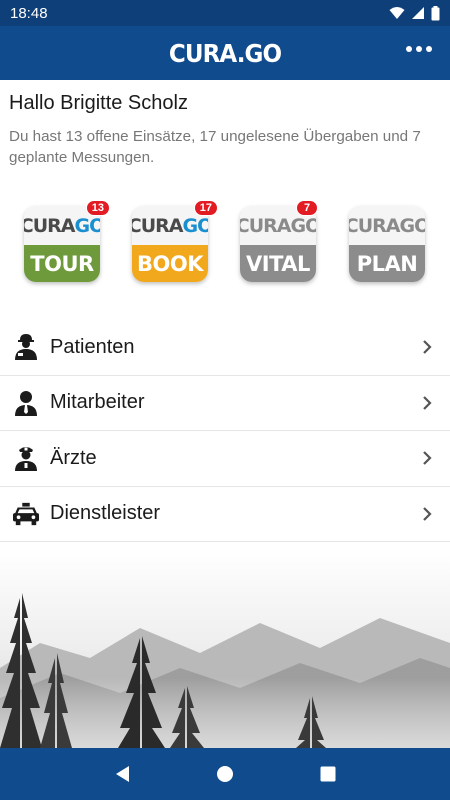 This screenshot has width=450, height=800. Describe the element at coordinates (307, 208) in the screenshot. I see `notification-badge: 7` at that location.